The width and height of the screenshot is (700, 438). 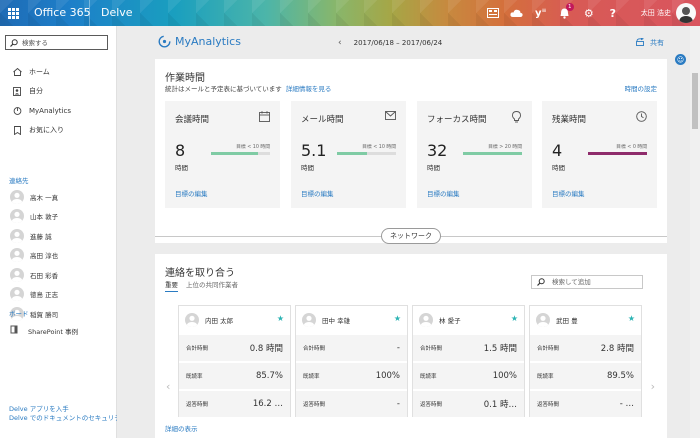 I want to click on stat-value: 0.8 時間, so click(x=266, y=349).